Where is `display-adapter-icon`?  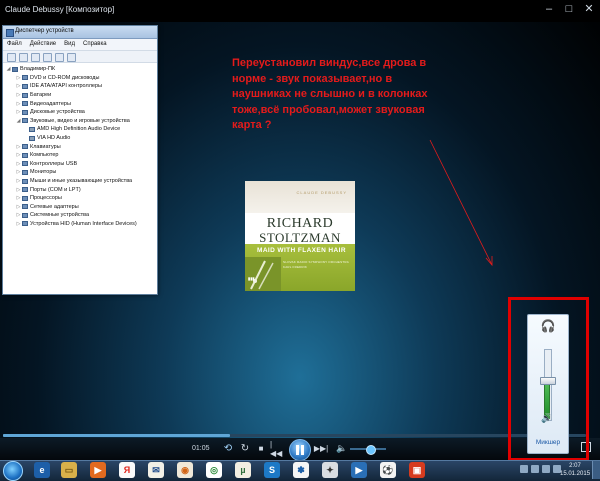
display-adapter-icon is located at coordinates (25, 104).